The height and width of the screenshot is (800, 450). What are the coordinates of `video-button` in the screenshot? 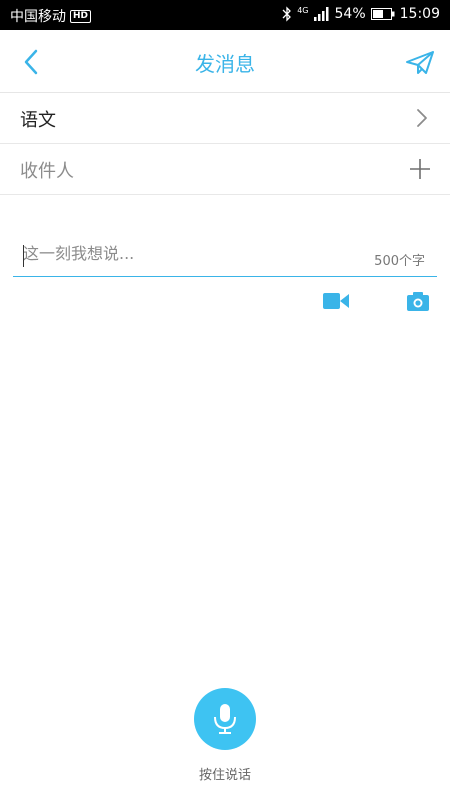 It's located at (336, 301).